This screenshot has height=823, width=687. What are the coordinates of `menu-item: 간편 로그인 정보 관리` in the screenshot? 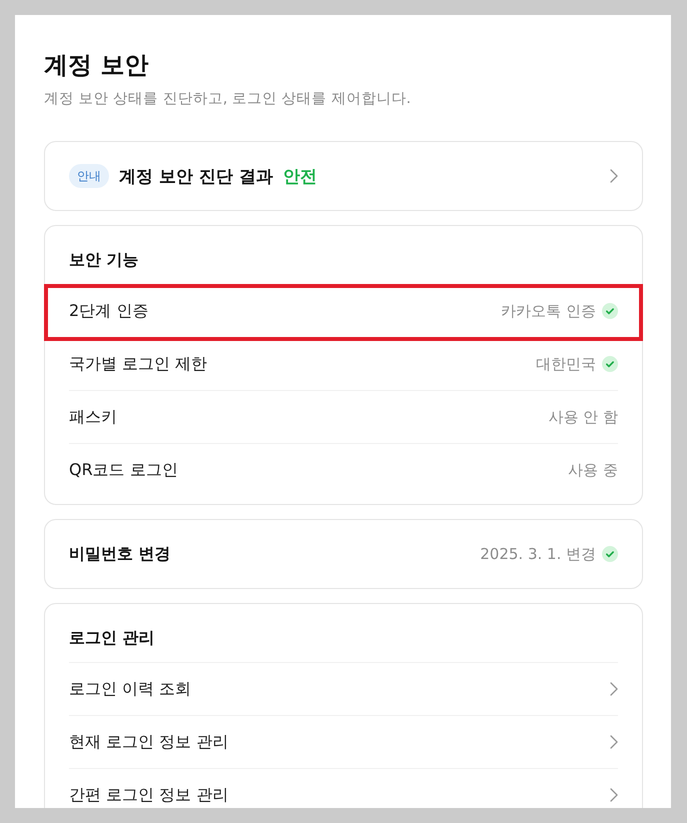 It's located at (148, 795).